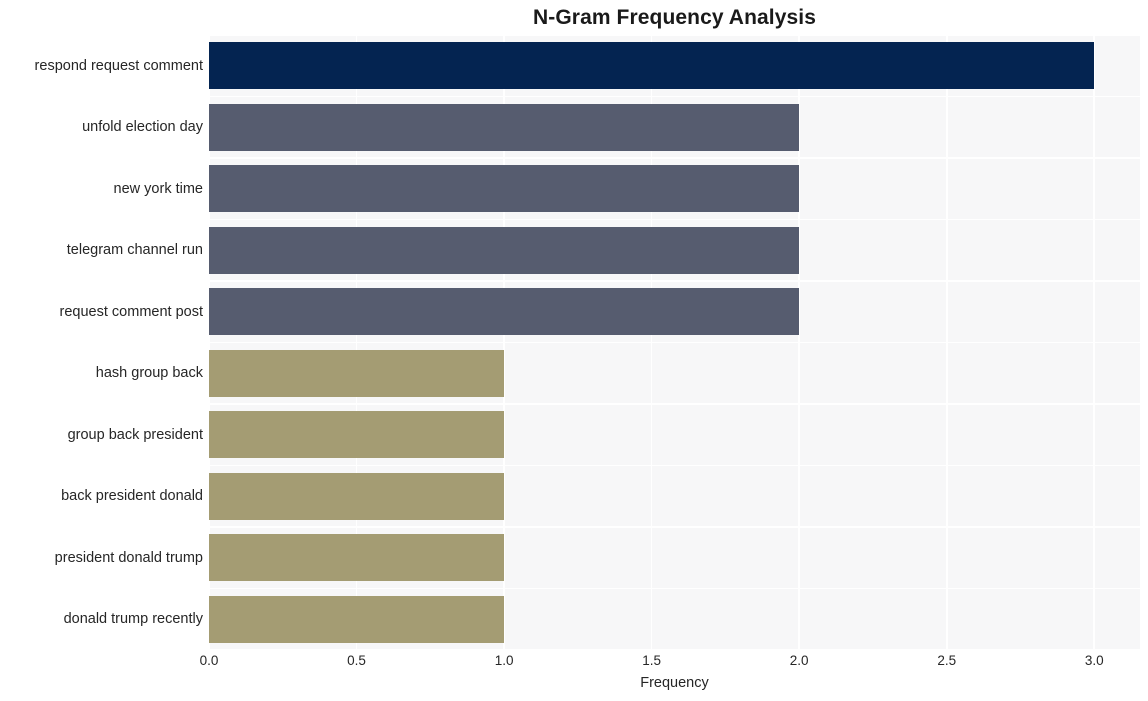 The height and width of the screenshot is (701, 1148). What do you see at coordinates (947, 660) in the screenshot?
I see `x-tick-label: 2.5` at bounding box center [947, 660].